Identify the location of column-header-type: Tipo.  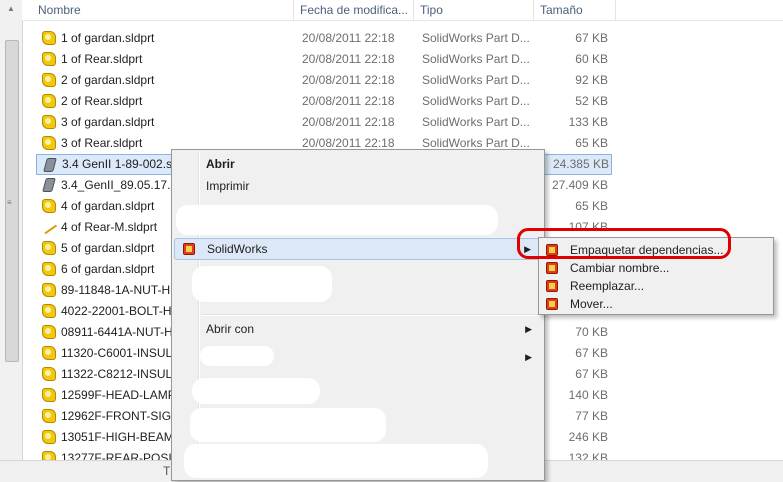
(474, 10).